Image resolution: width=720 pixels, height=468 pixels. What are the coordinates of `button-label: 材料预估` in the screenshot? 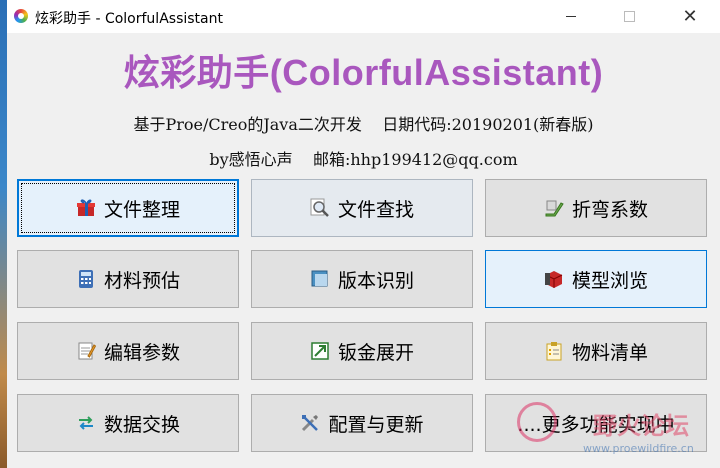 It's located at (141, 280).